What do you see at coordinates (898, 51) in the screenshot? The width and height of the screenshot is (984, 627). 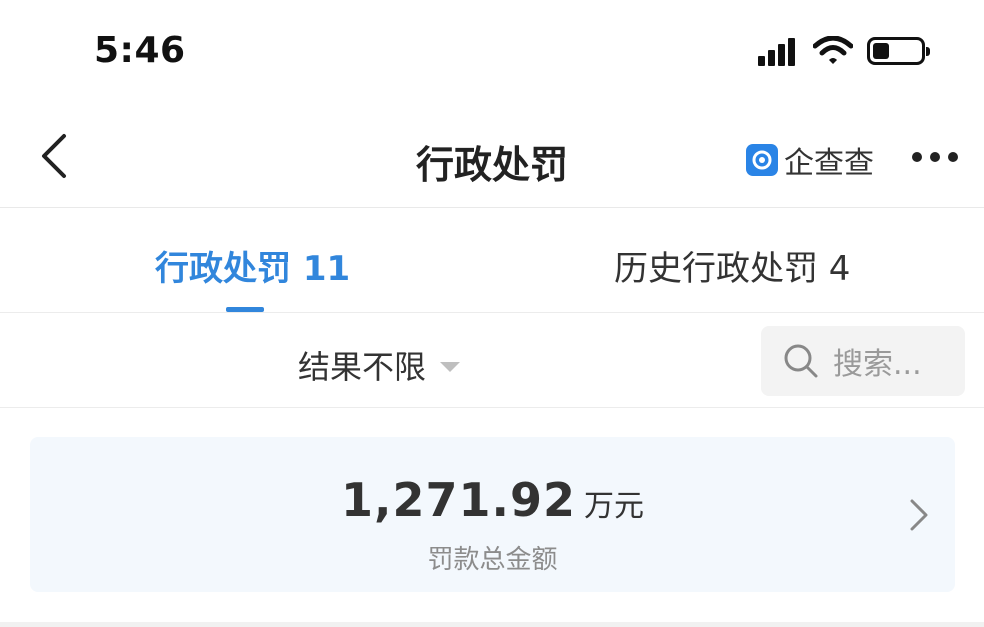 I see `battery-icon` at bounding box center [898, 51].